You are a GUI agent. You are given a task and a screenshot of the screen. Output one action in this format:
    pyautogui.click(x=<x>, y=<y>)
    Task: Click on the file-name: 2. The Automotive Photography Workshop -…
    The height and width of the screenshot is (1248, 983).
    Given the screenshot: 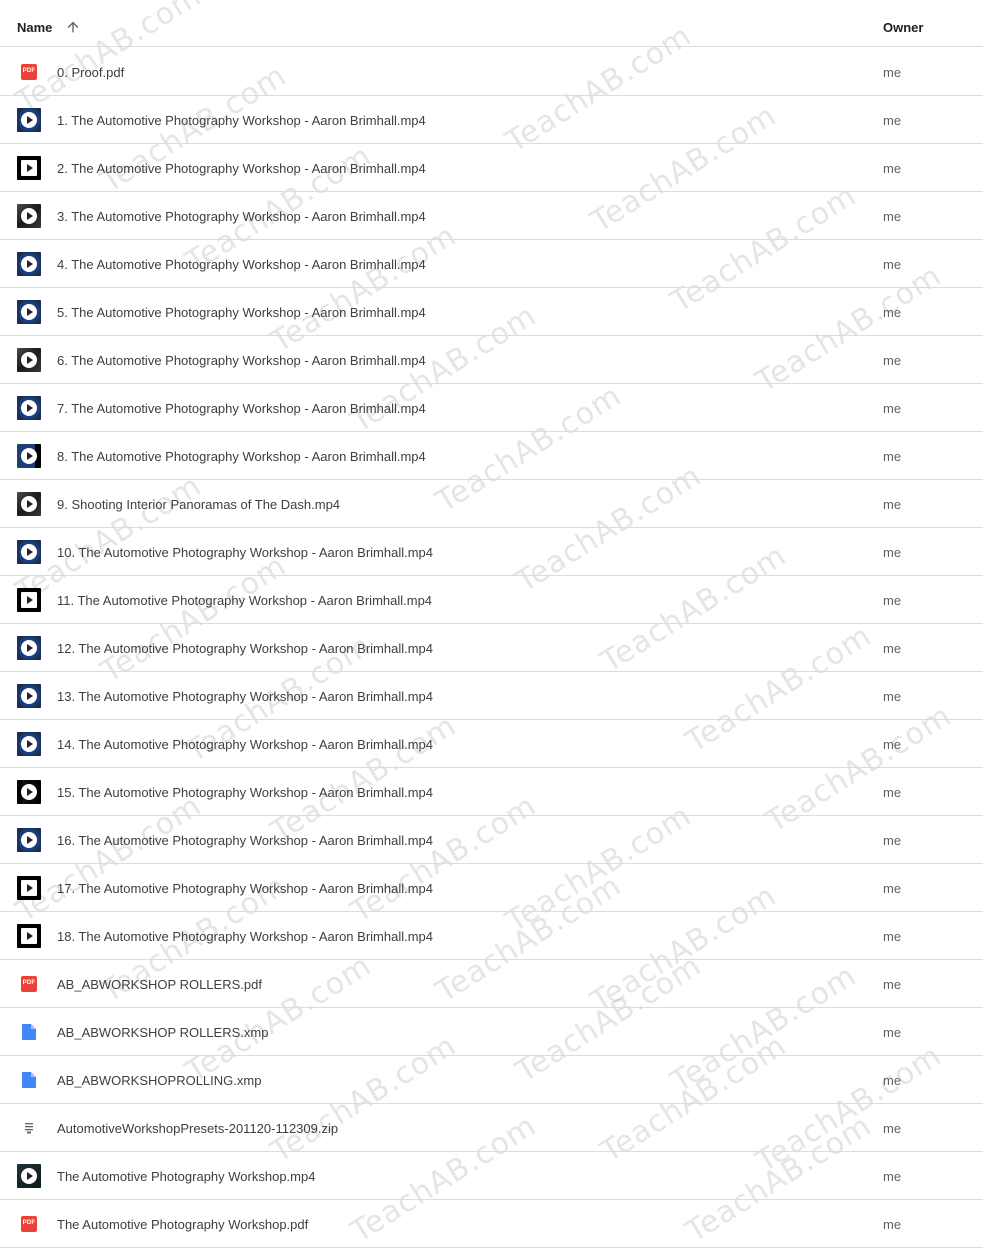 What is the action you would take?
    pyautogui.click(x=241, y=168)
    